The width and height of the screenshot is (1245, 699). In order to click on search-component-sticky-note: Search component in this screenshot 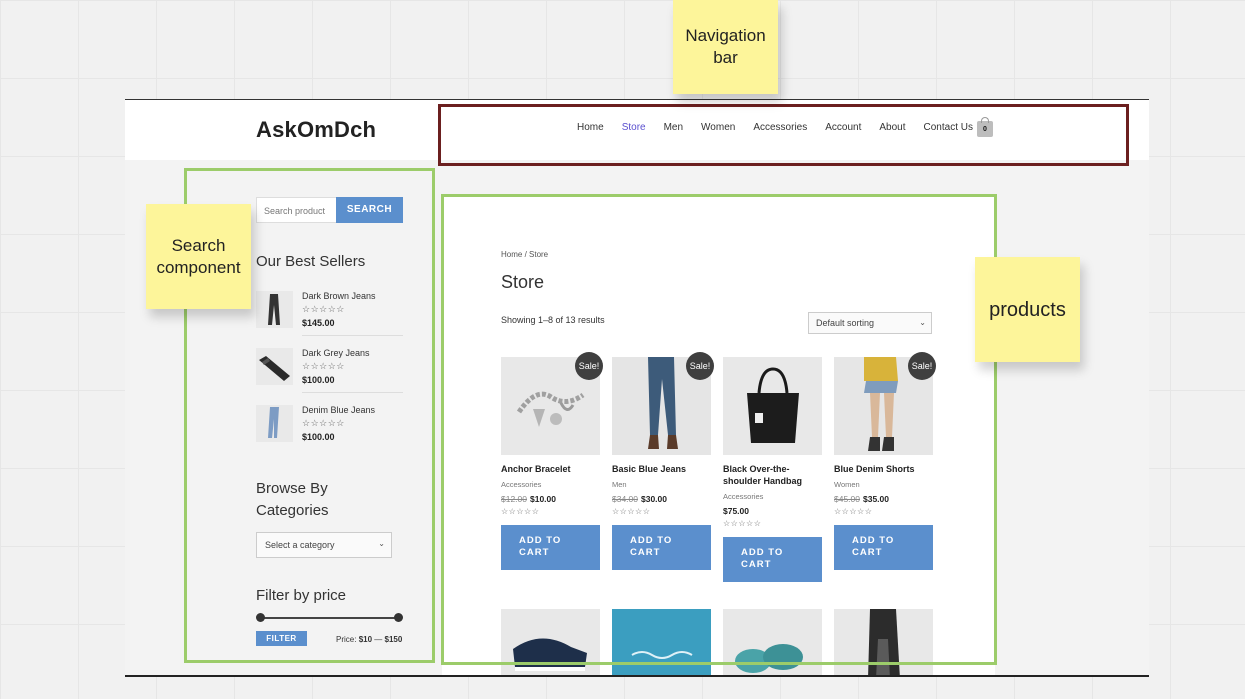, I will do `click(198, 256)`.